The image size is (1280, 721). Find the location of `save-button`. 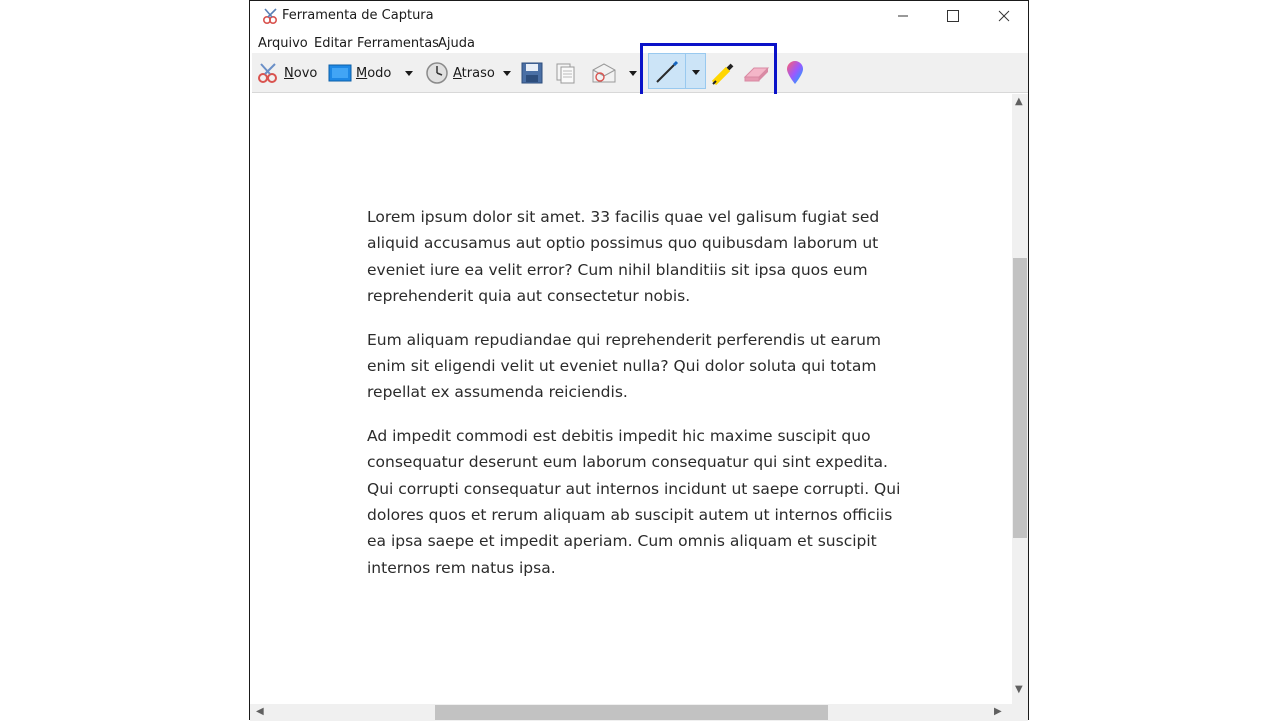

save-button is located at coordinates (532, 73).